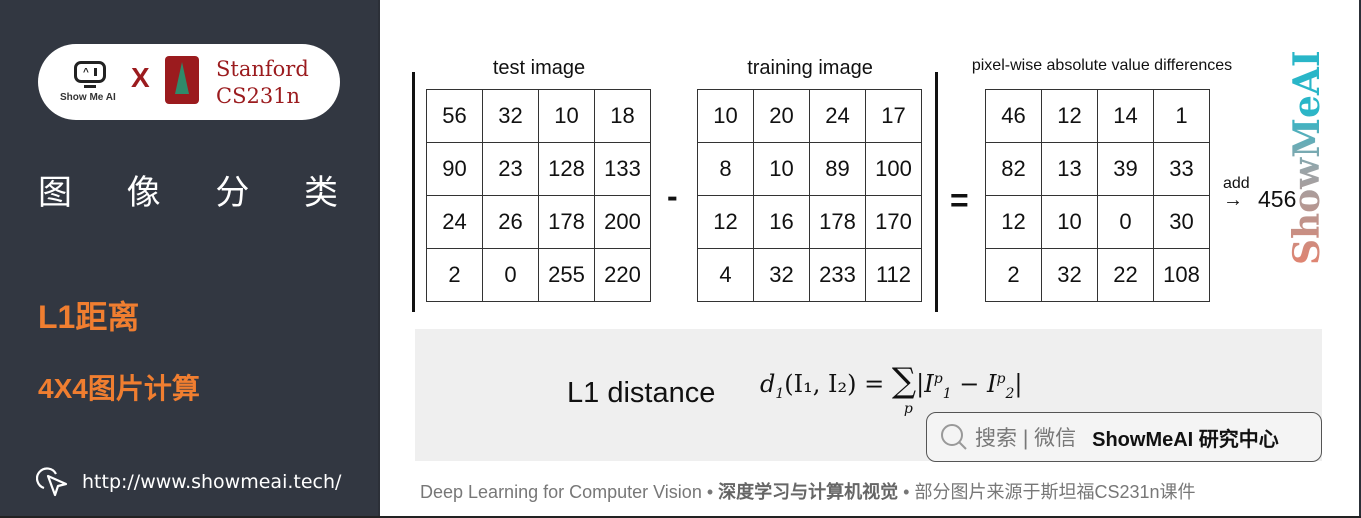  I want to click on formula-d-sub: 1, so click(780, 393).